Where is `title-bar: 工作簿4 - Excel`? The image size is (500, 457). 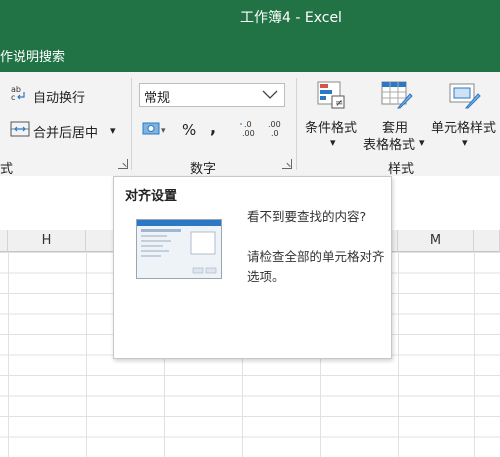
title-bar: 工作簿4 - Excel is located at coordinates (250, 17).